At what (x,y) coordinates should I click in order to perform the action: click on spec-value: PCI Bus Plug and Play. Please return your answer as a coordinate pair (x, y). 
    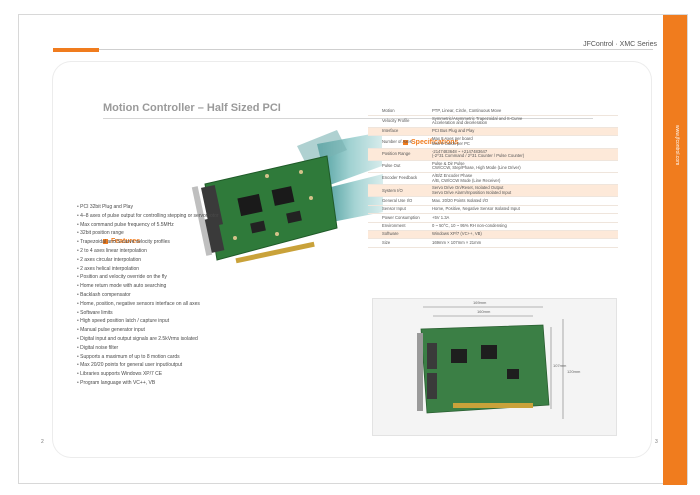
    Looking at the image, I should click on (524, 132).